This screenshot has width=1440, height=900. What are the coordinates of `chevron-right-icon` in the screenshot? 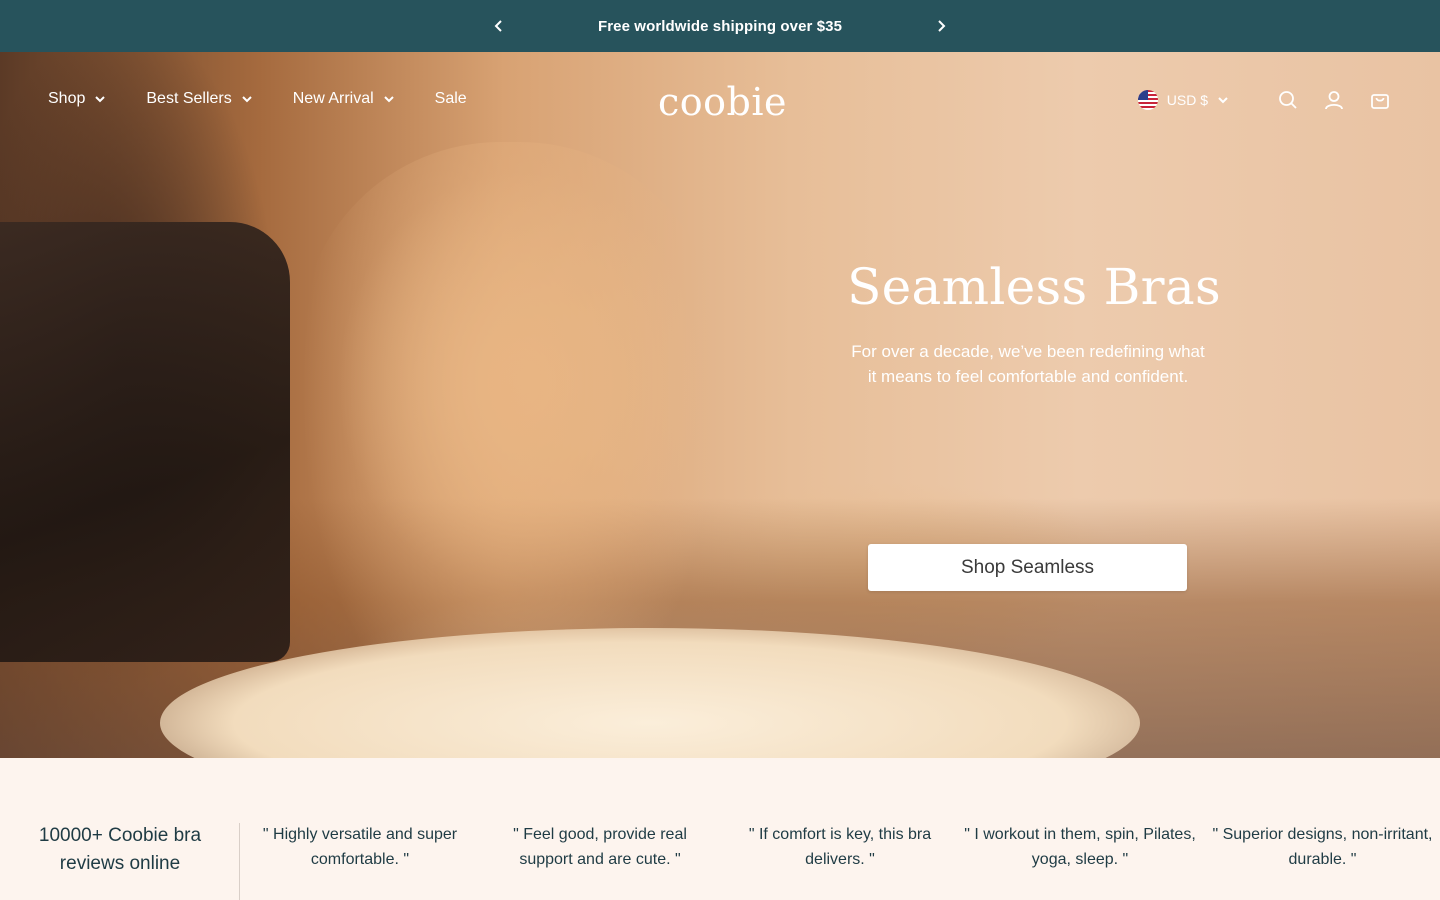 It's located at (942, 26).